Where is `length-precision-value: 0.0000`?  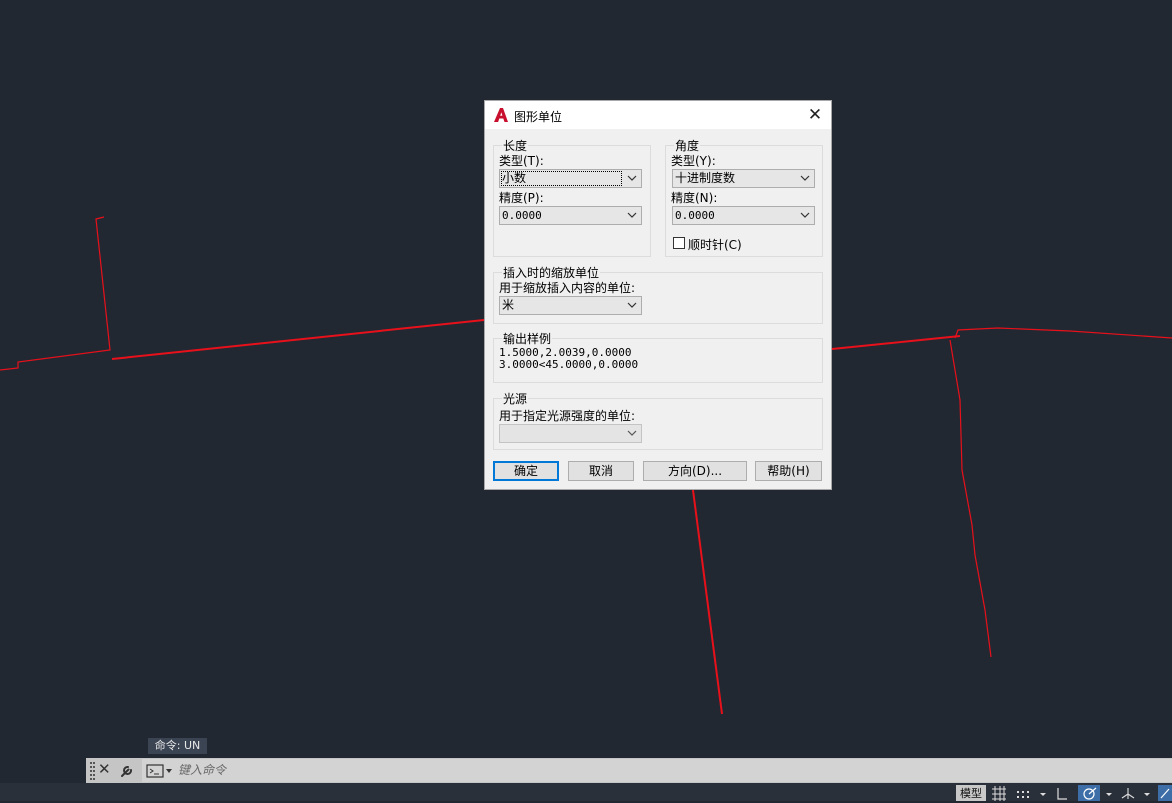 length-precision-value: 0.0000 is located at coordinates (522, 215).